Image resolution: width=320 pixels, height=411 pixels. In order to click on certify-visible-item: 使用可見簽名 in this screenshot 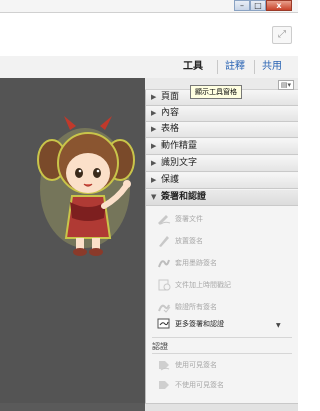, I will do `click(187, 365)`.